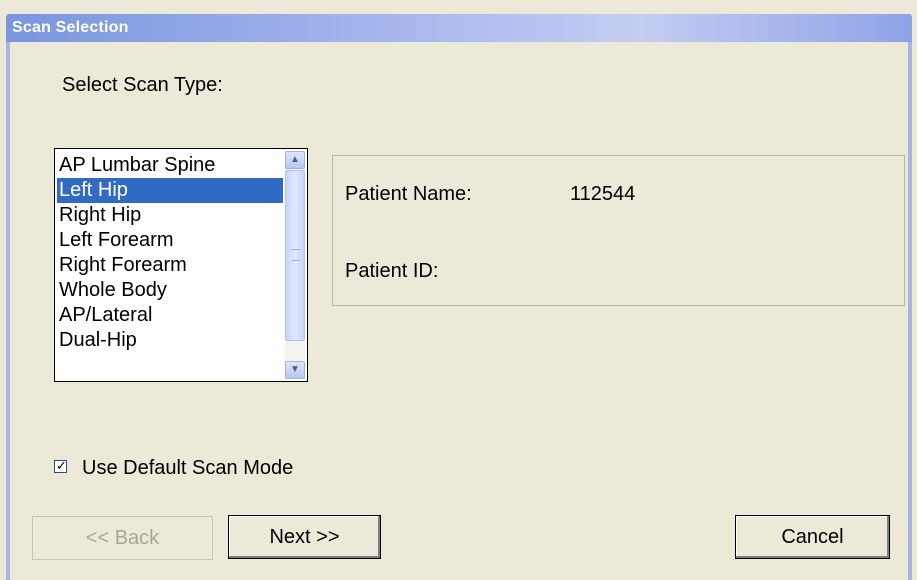  What do you see at coordinates (142, 85) in the screenshot?
I see `scan-type-prompt: Select Scan Type:` at bounding box center [142, 85].